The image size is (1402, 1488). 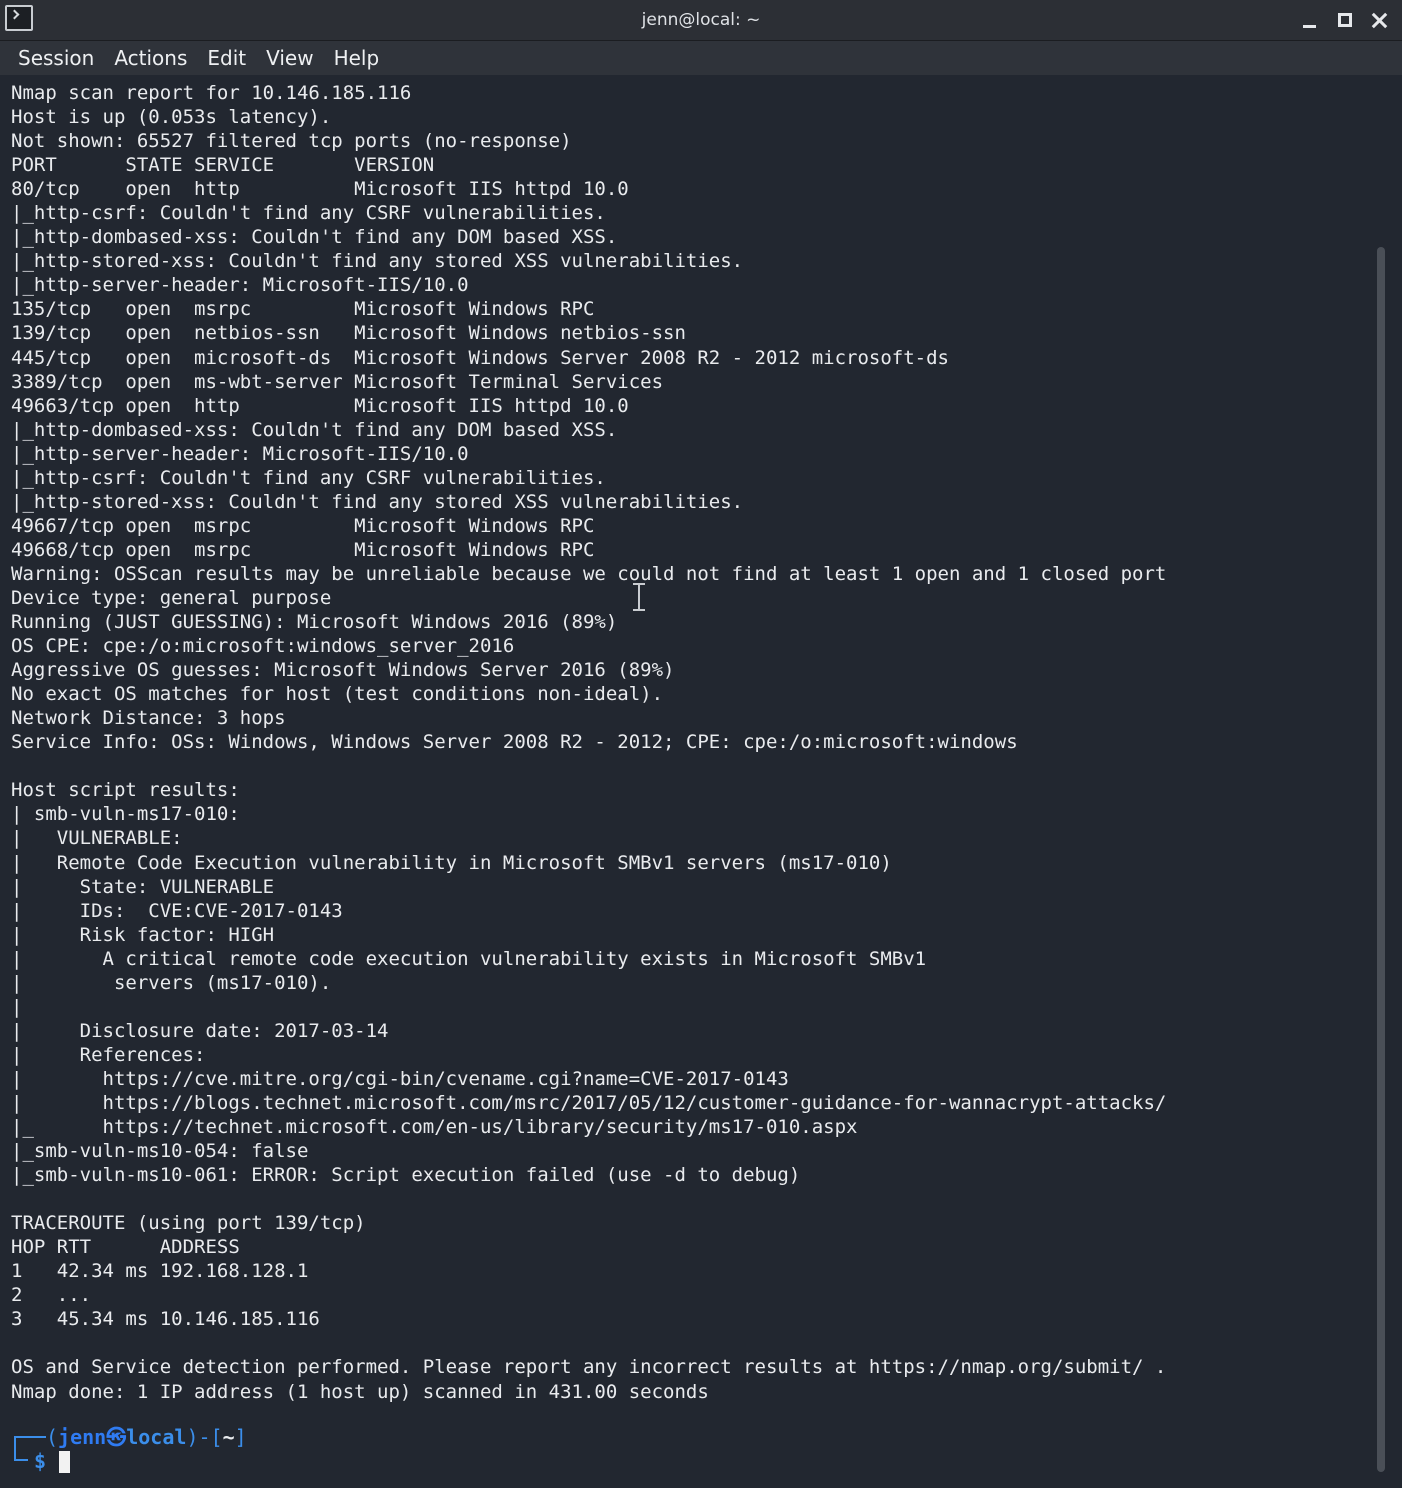 What do you see at coordinates (143, 886) in the screenshot?
I see `terminal-line: | State: VULNERABLE` at bounding box center [143, 886].